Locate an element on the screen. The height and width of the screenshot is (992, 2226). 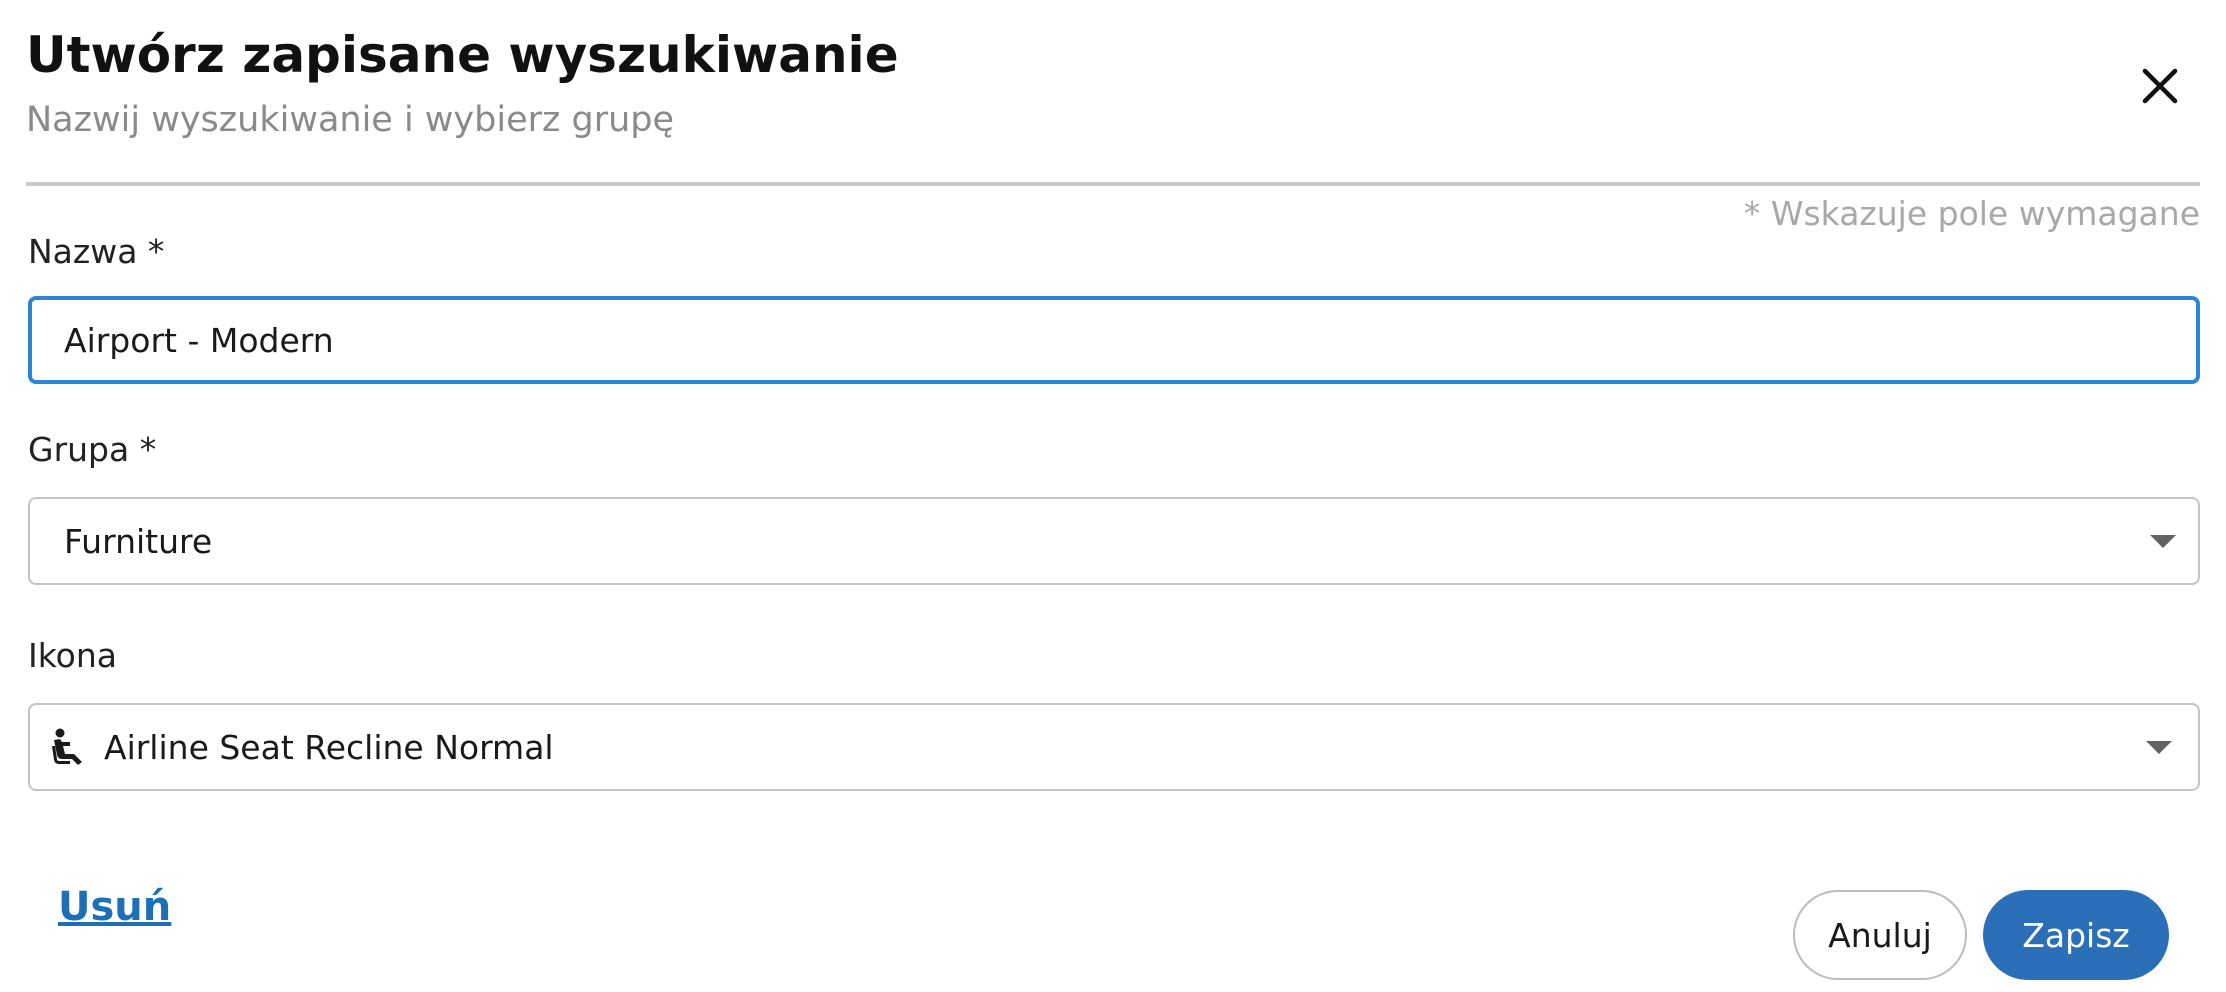
header-divider is located at coordinates (1113, 184).